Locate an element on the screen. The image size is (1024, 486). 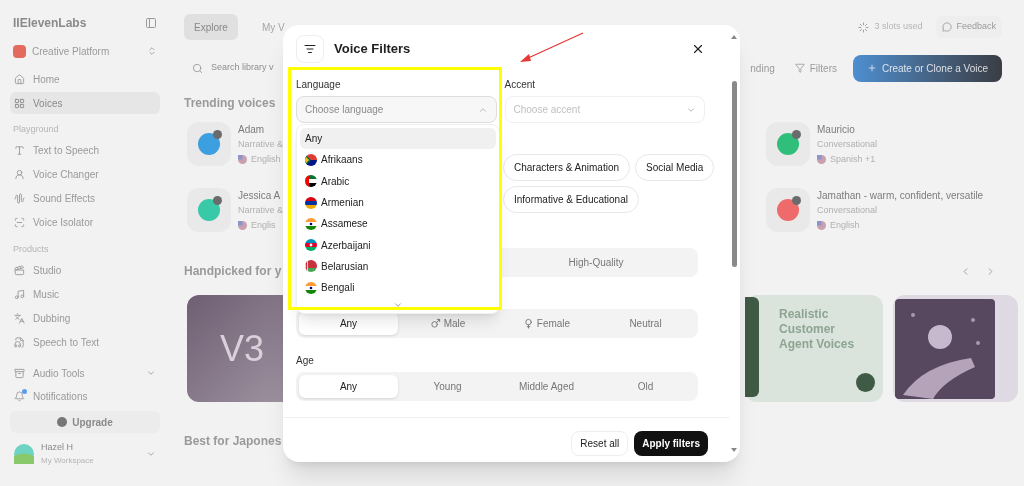
language-option: Belarusian is located at coordinates (398, 266).